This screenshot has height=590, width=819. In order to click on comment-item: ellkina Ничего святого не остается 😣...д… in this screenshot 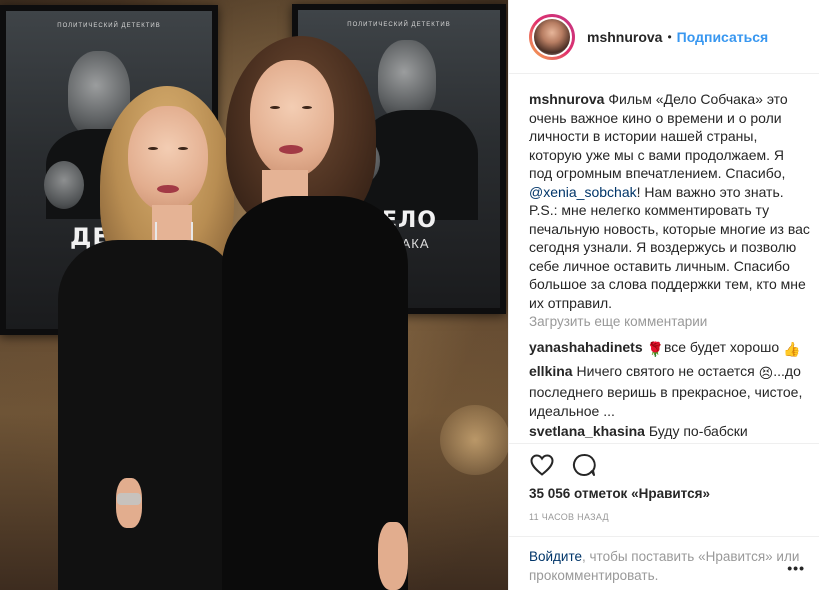, I will do `click(670, 391)`.